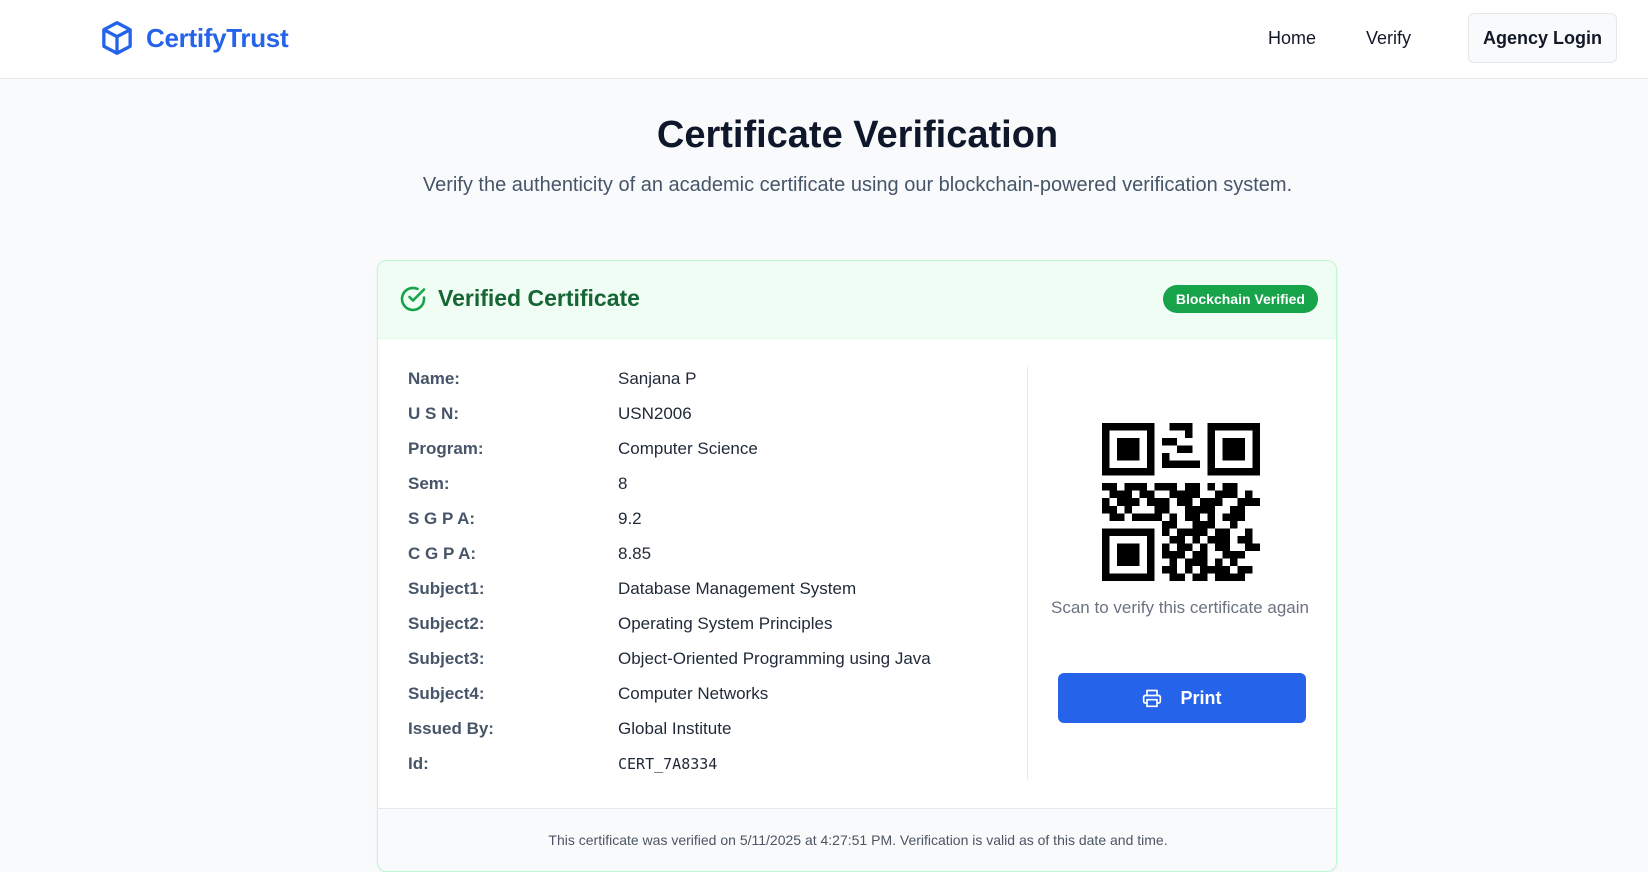 This screenshot has height=872, width=1648. What do you see at coordinates (688, 448) in the screenshot?
I see `detail-value: Computer Science` at bounding box center [688, 448].